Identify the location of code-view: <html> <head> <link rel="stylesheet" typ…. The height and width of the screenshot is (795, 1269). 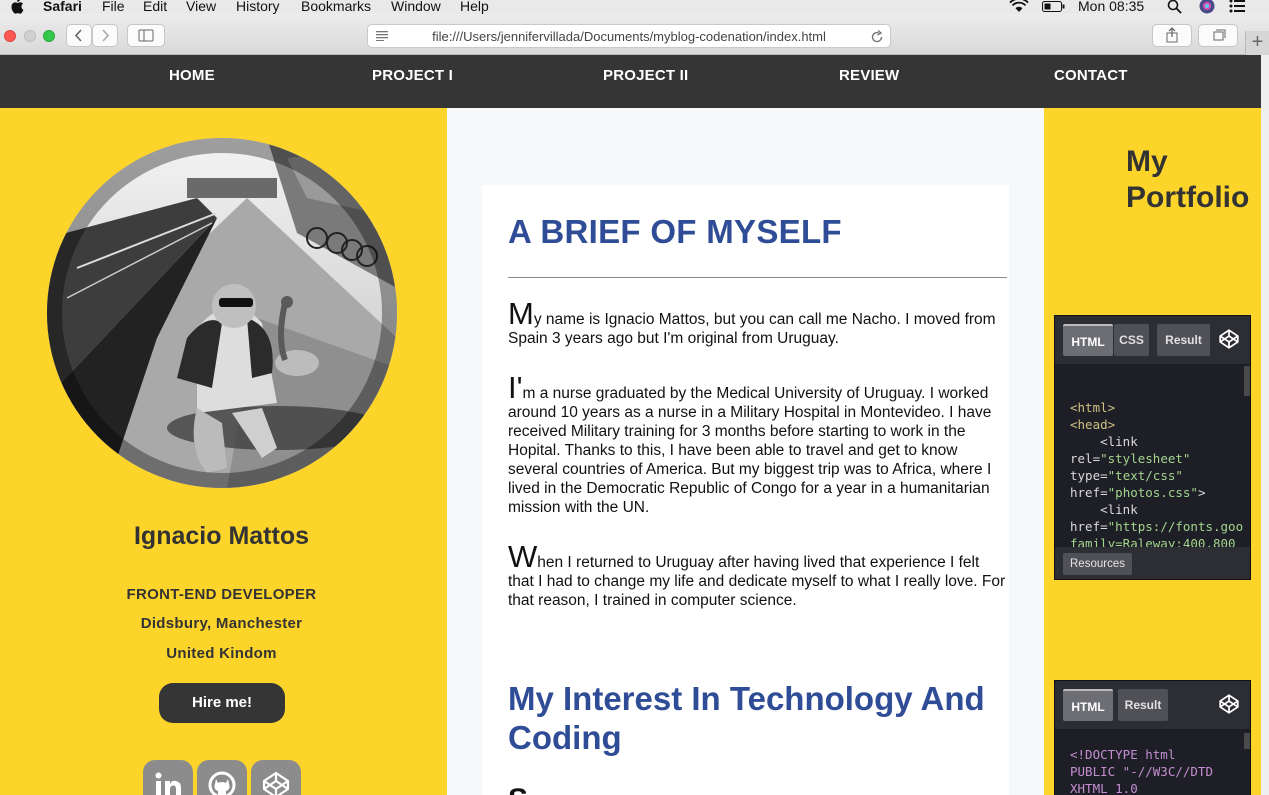
(1156, 475).